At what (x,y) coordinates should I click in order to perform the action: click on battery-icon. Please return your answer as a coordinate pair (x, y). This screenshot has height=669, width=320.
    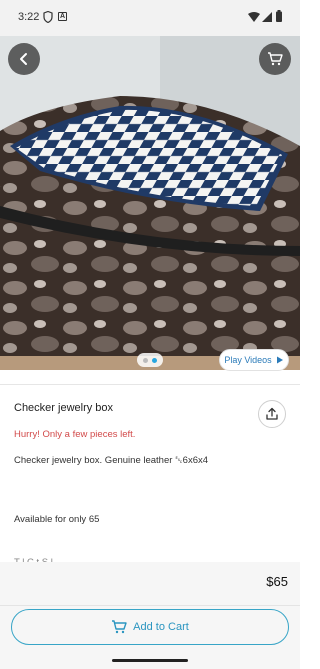
    Looking at the image, I should click on (279, 16).